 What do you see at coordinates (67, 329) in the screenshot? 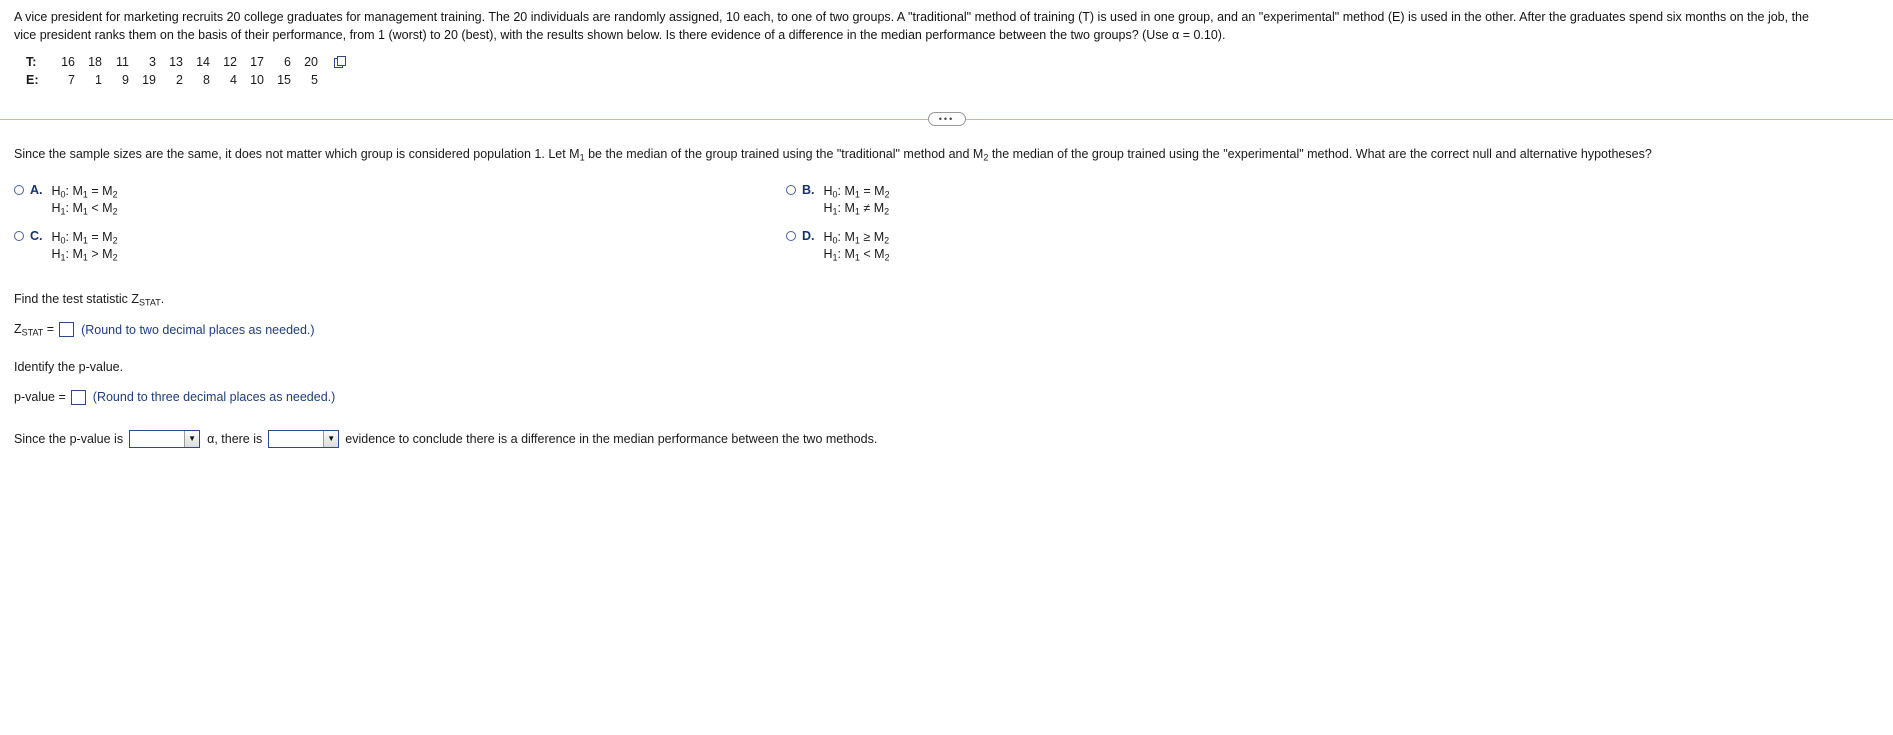
I see `test-statistic-input` at bounding box center [67, 329].